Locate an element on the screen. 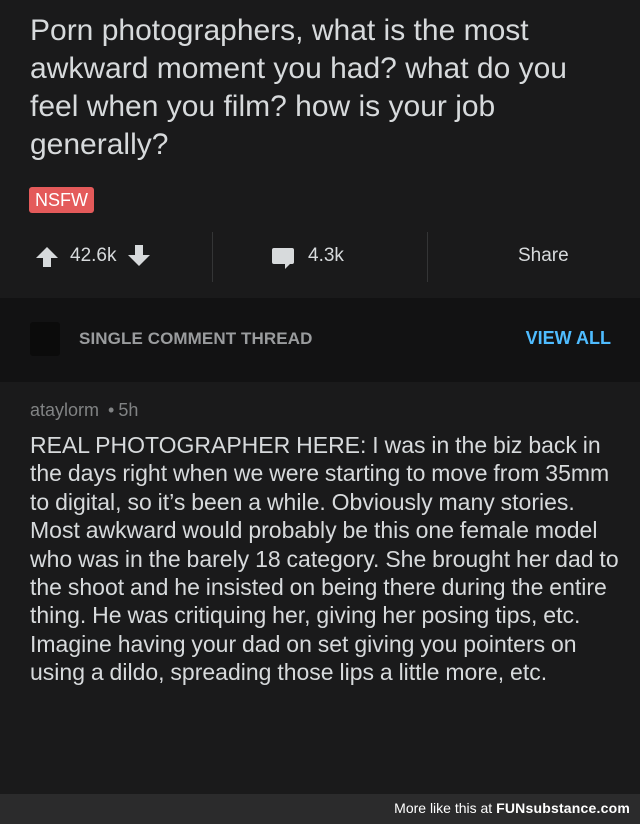  comment-age: 5h is located at coordinates (128, 410).